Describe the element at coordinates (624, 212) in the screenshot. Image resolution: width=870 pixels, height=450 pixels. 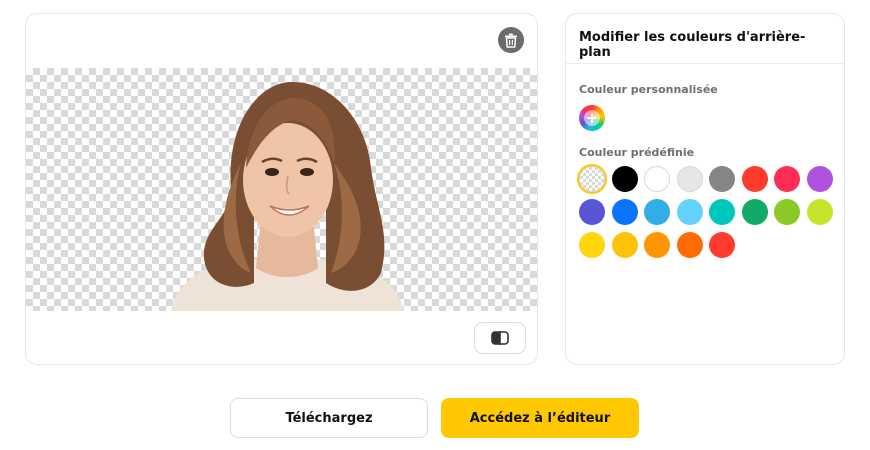
I see `swatch-blue` at that location.